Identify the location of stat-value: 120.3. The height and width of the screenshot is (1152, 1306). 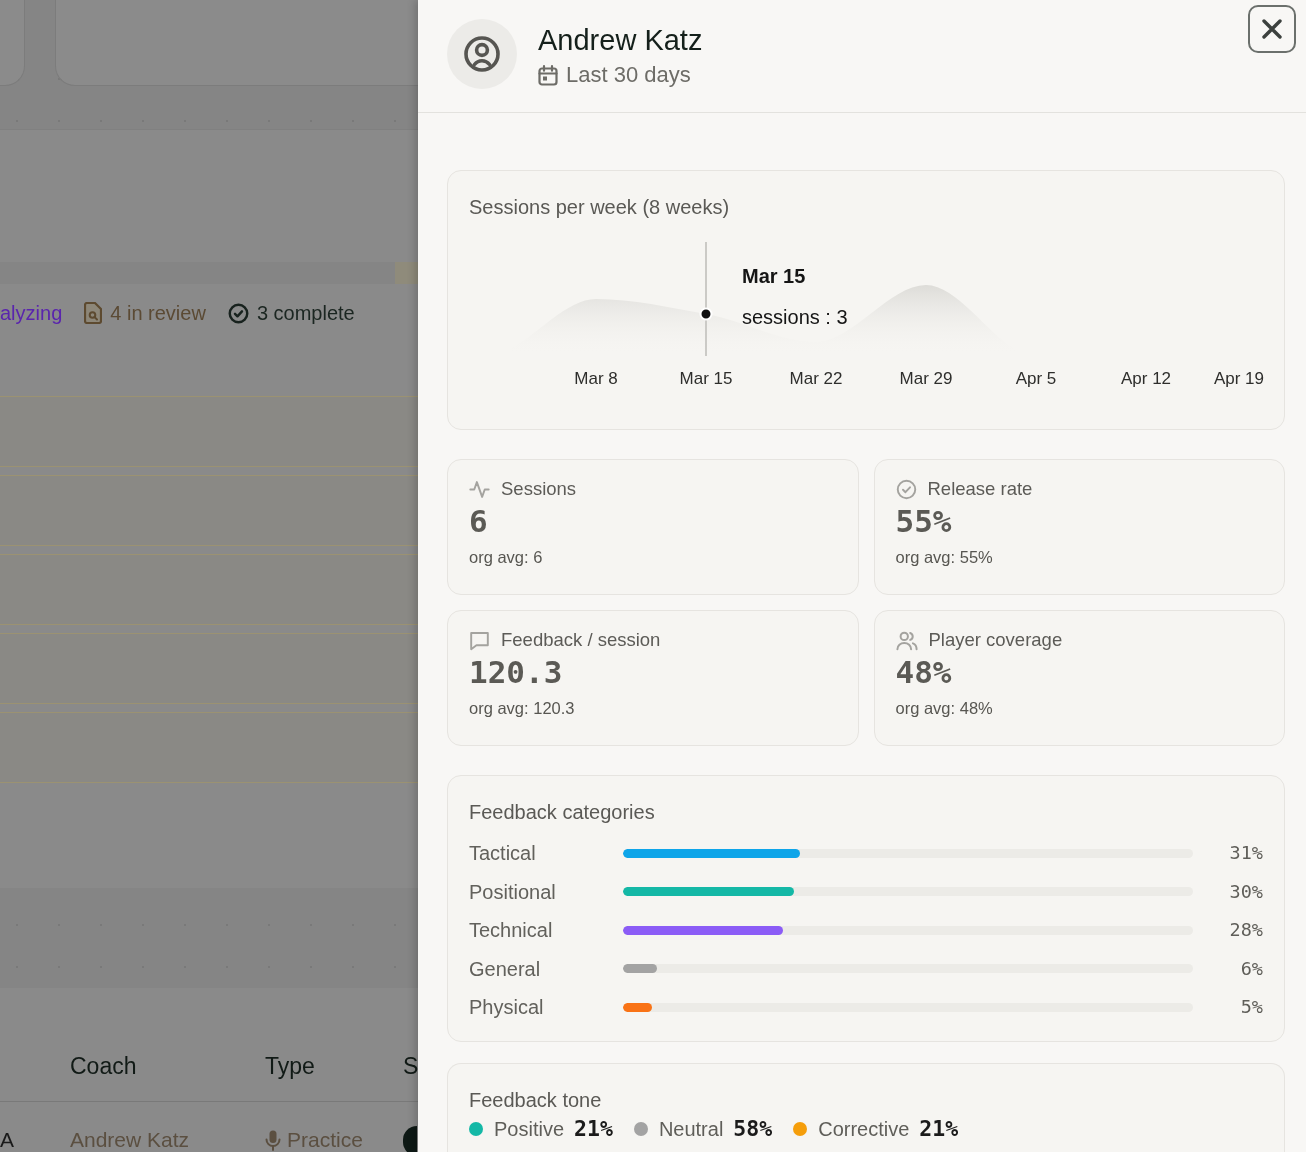
(516, 672).